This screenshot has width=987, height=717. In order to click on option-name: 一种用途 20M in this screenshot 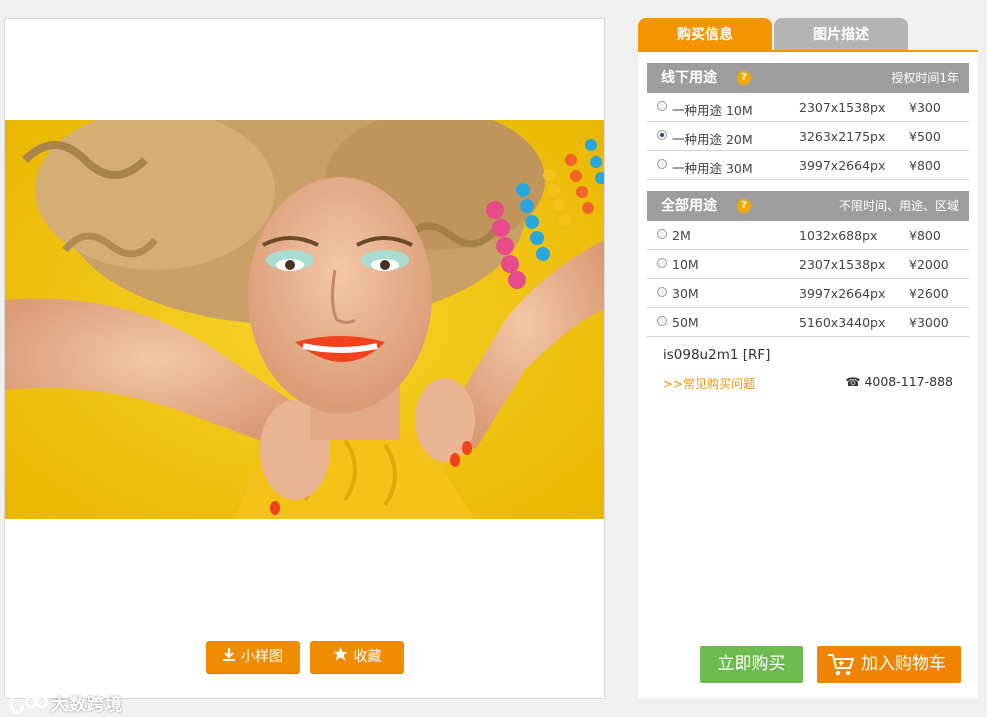, I will do `click(712, 139)`.